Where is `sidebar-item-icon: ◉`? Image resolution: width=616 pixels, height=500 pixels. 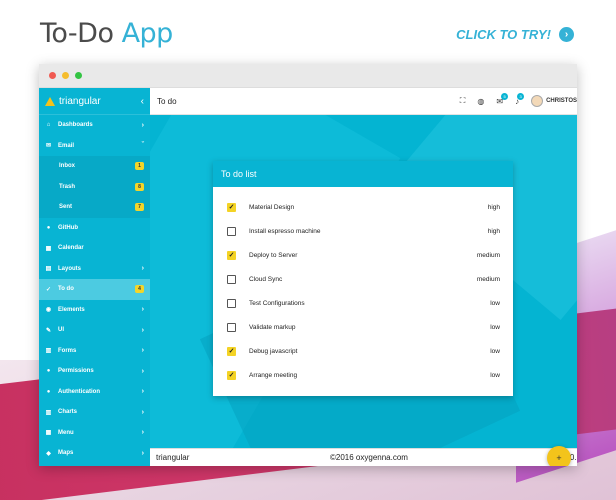 sidebar-item-icon: ◉ is located at coordinates (48, 310).